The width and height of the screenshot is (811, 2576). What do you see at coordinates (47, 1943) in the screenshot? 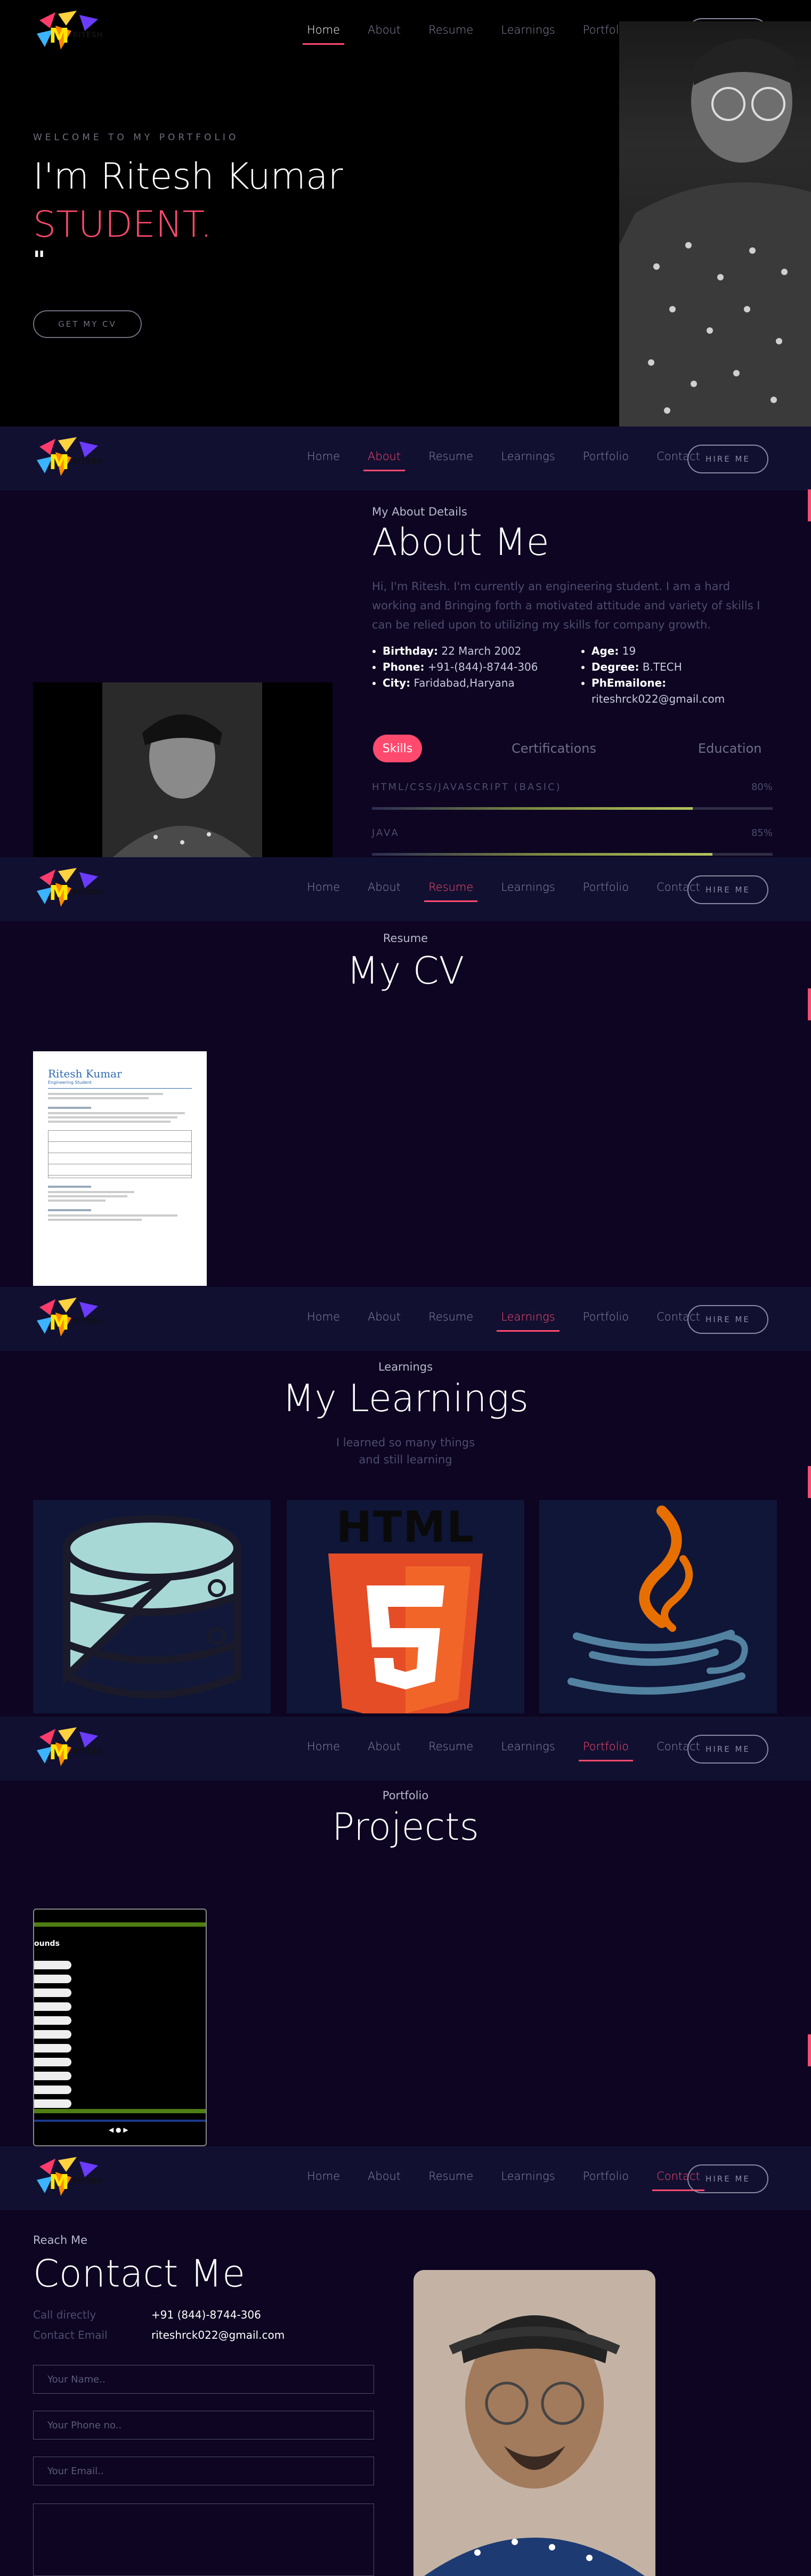
I see `project-heading: ounds` at bounding box center [47, 1943].